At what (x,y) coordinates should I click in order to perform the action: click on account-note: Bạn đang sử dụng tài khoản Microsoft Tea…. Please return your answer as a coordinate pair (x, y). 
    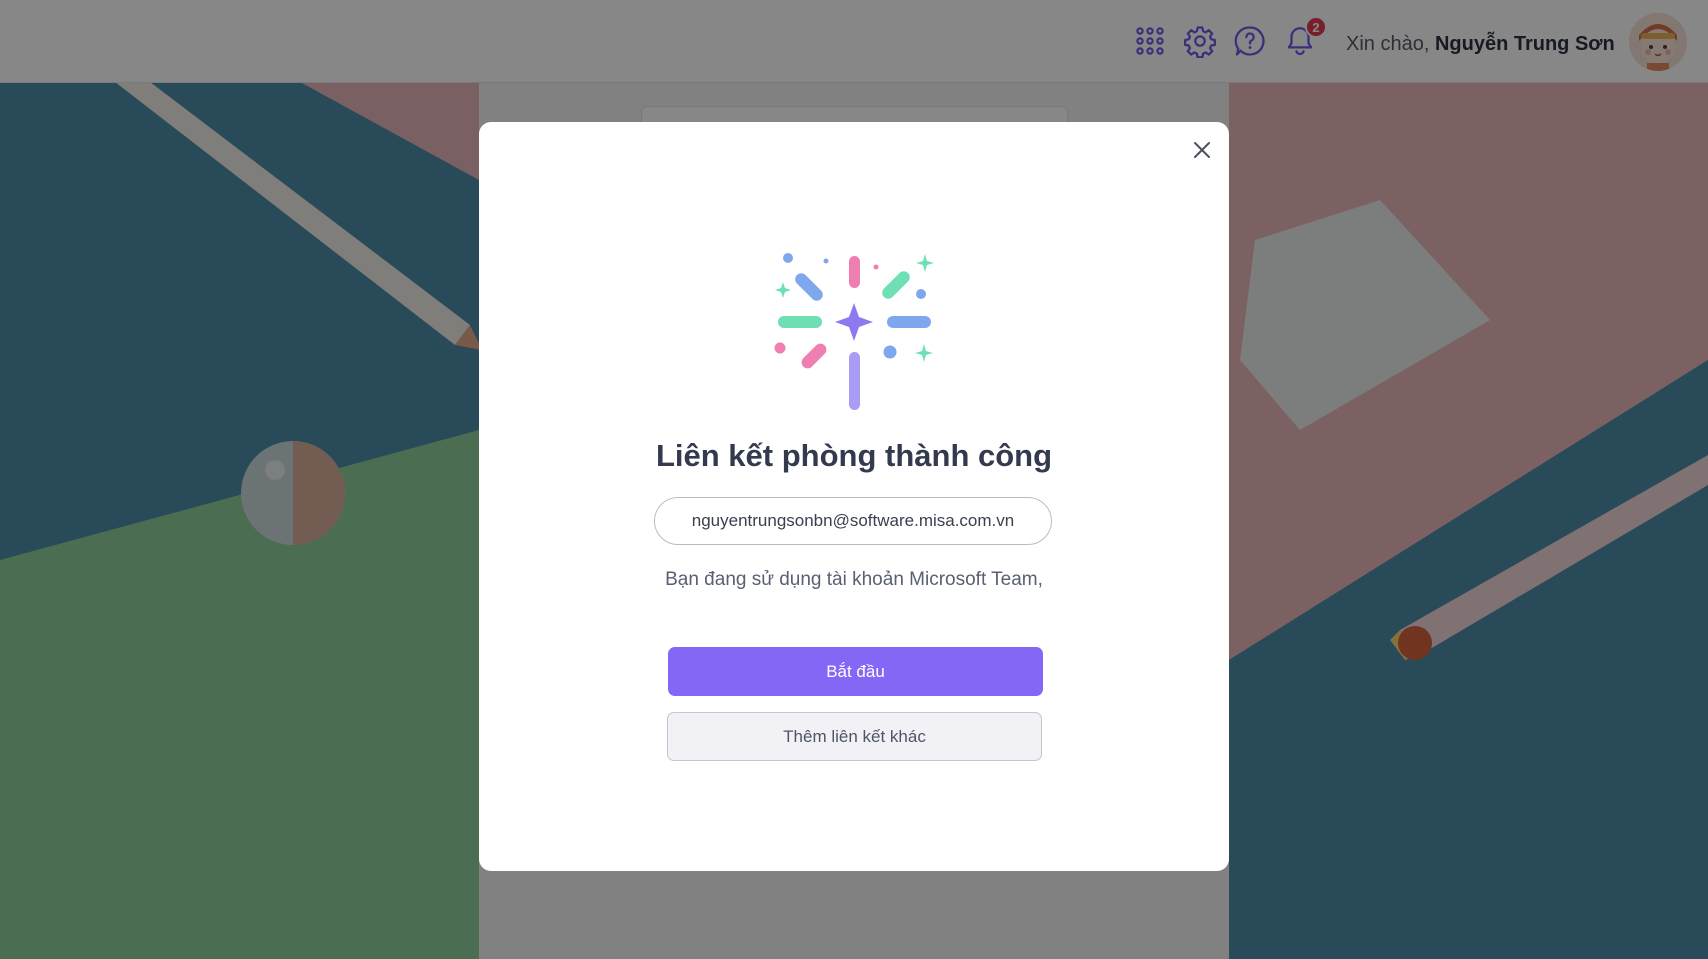
    Looking at the image, I should click on (854, 579).